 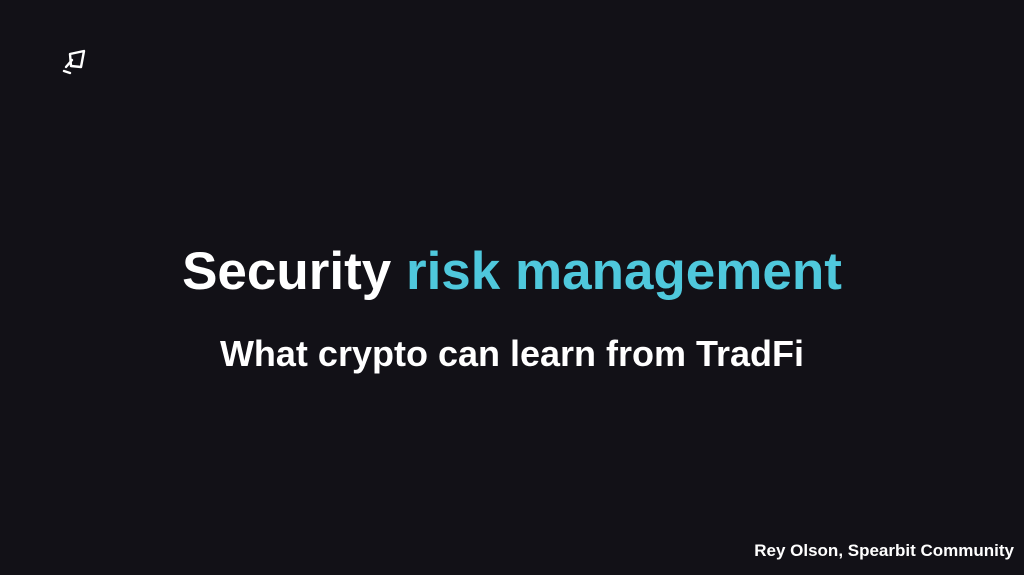 I want to click on slide-title: Security risk management, so click(x=512, y=272).